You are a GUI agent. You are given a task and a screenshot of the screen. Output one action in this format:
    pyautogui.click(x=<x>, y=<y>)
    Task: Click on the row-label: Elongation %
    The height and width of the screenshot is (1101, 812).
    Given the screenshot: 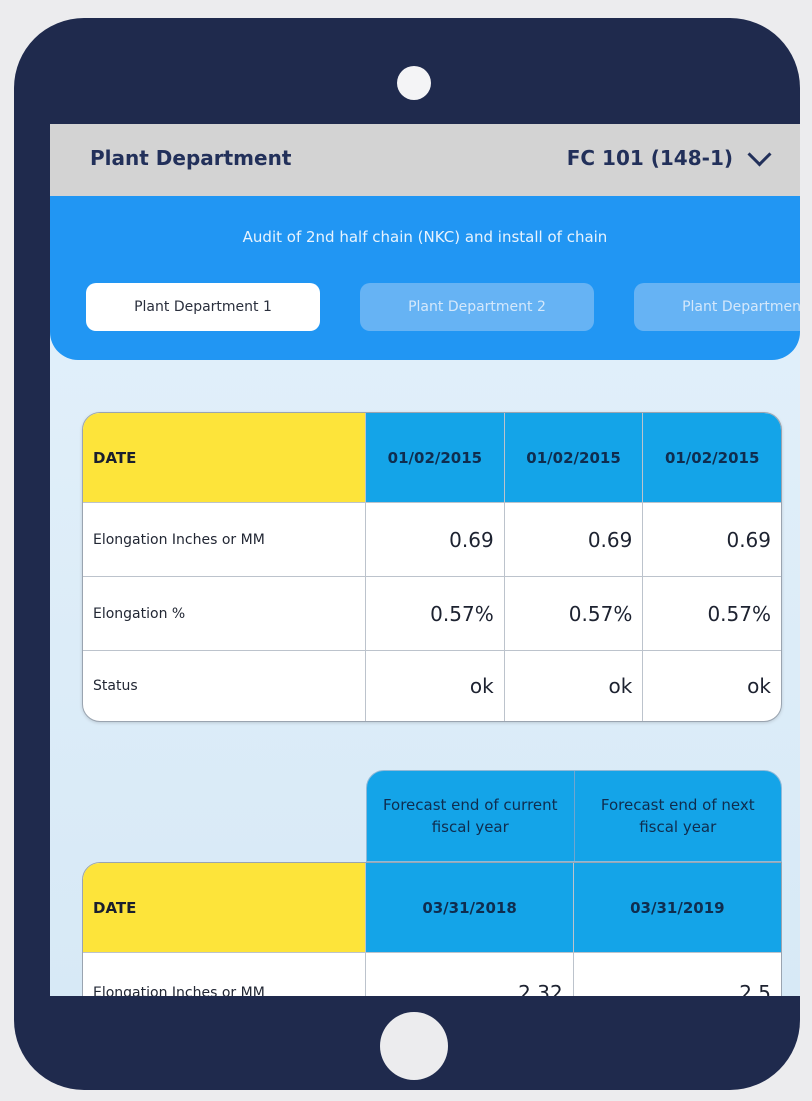 What is the action you would take?
    pyautogui.click(x=225, y=614)
    